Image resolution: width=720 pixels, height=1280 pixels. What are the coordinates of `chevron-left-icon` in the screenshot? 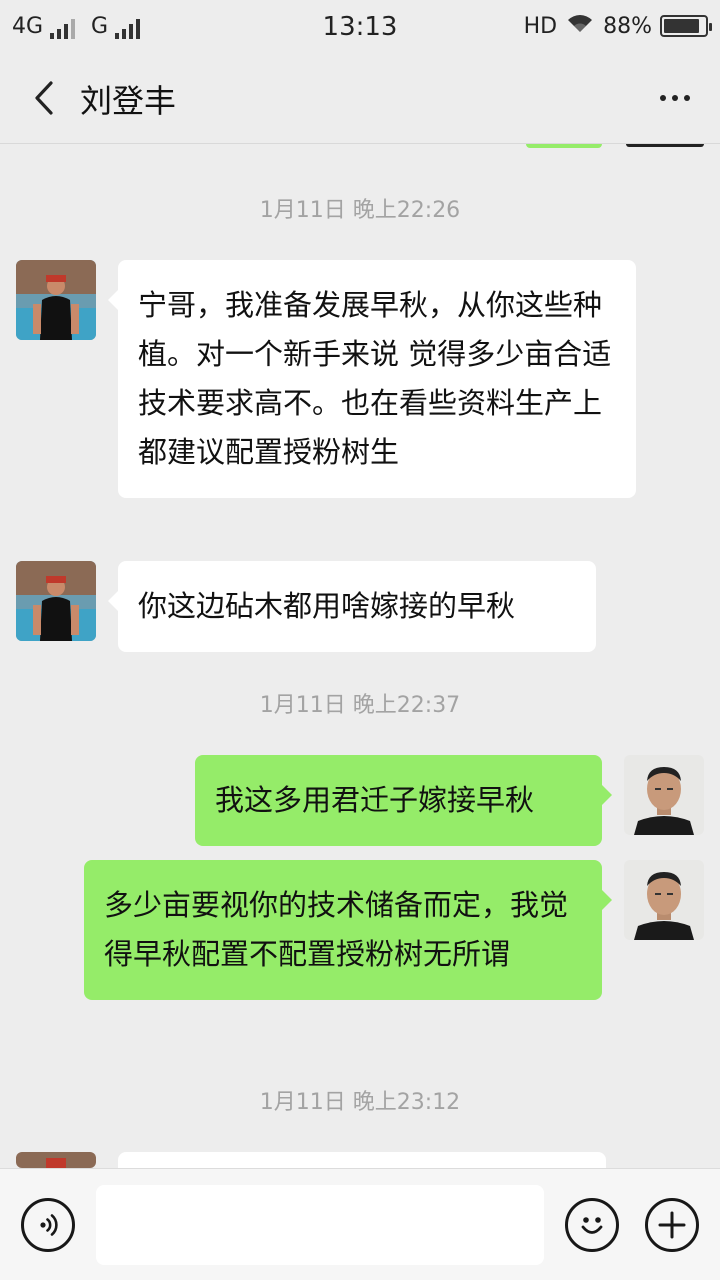 It's located at (44, 98).